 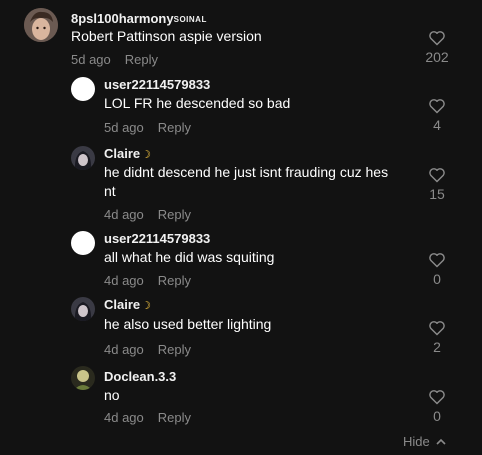 What do you see at coordinates (437, 194) in the screenshot?
I see `like-count: 15` at bounding box center [437, 194].